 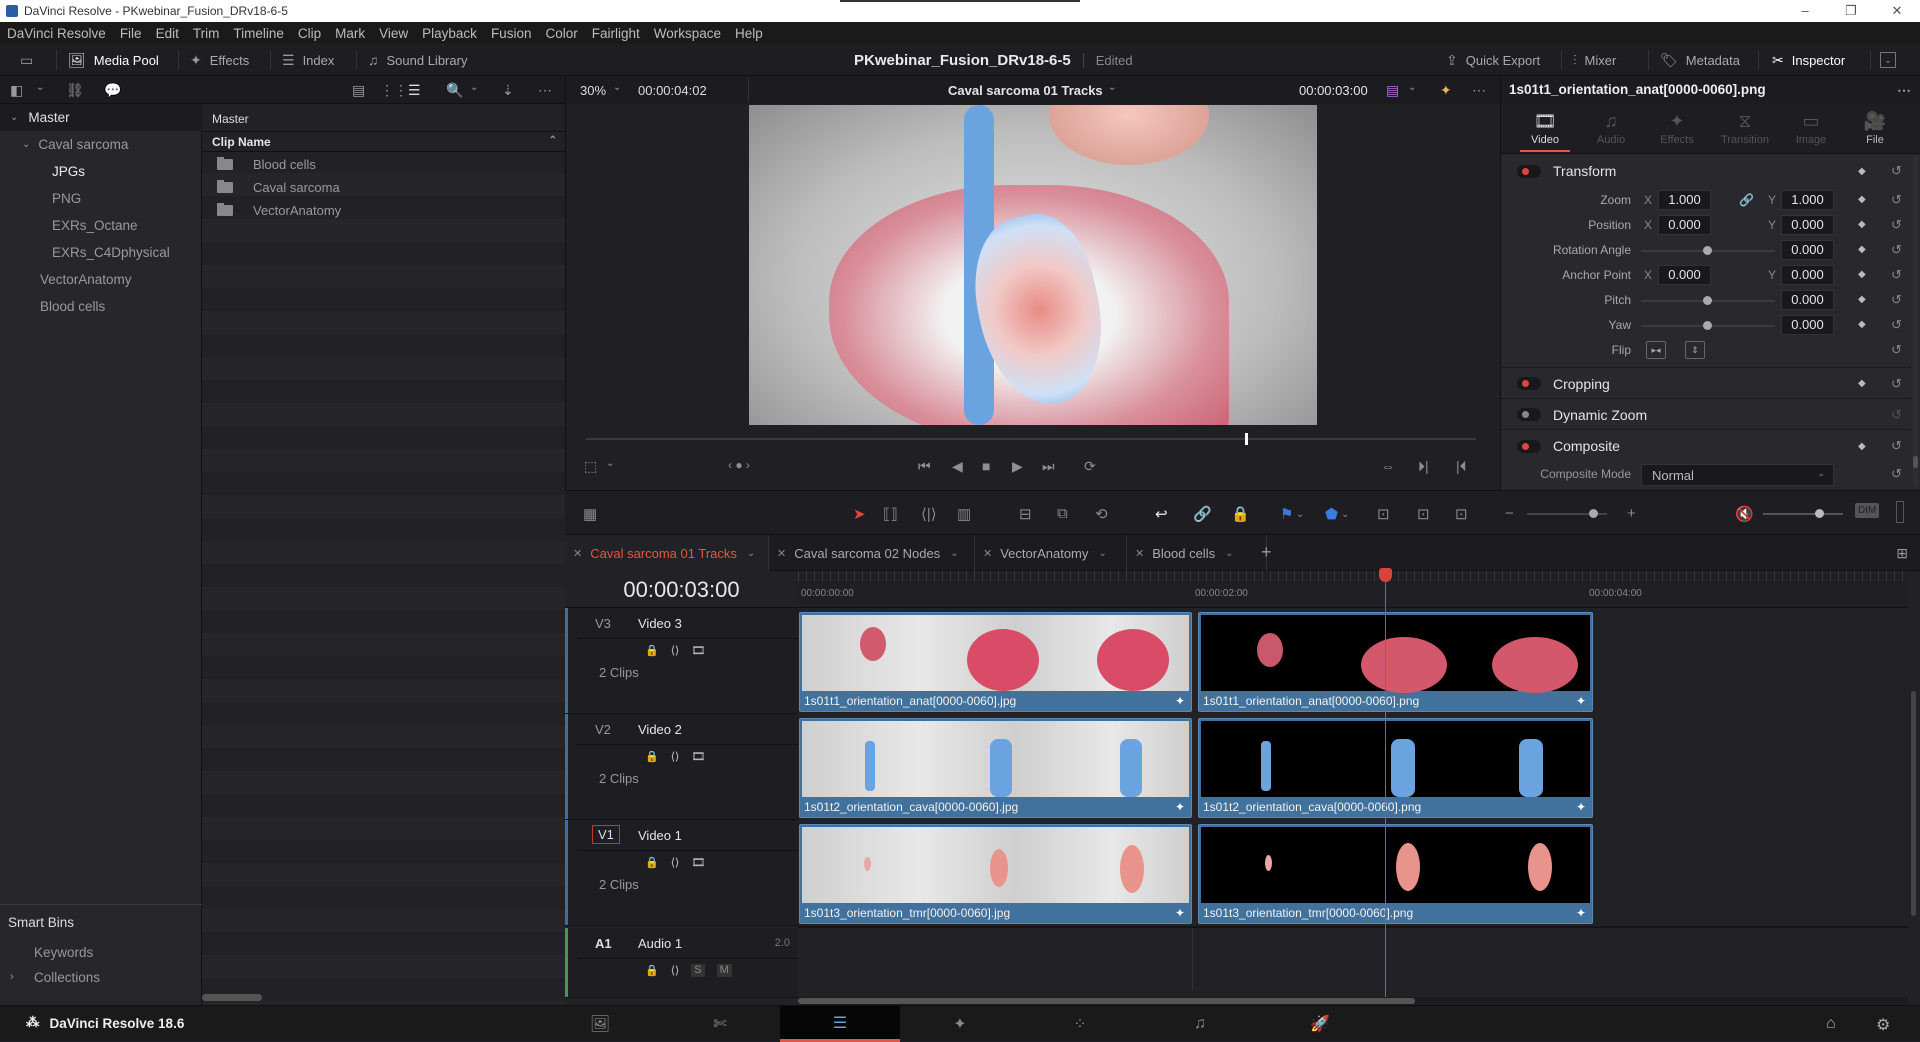 I want to click on timeline-zoom-slider, so click(x=1567, y=513).